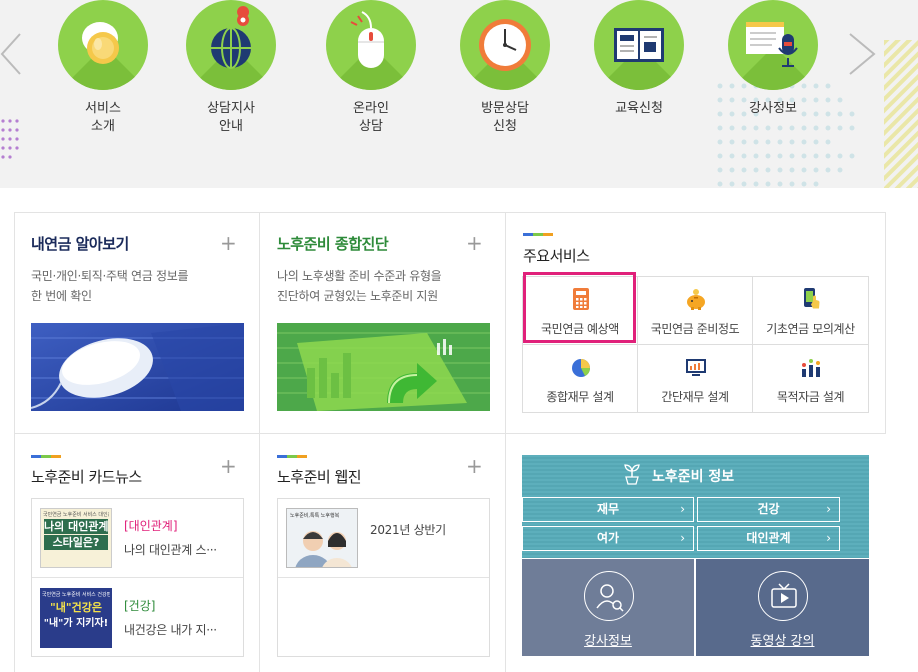 The image size is (918, 672). Describe the element at coordinates (474, 243) in the screenshot. I see `retire-more-icon: +` at that location.